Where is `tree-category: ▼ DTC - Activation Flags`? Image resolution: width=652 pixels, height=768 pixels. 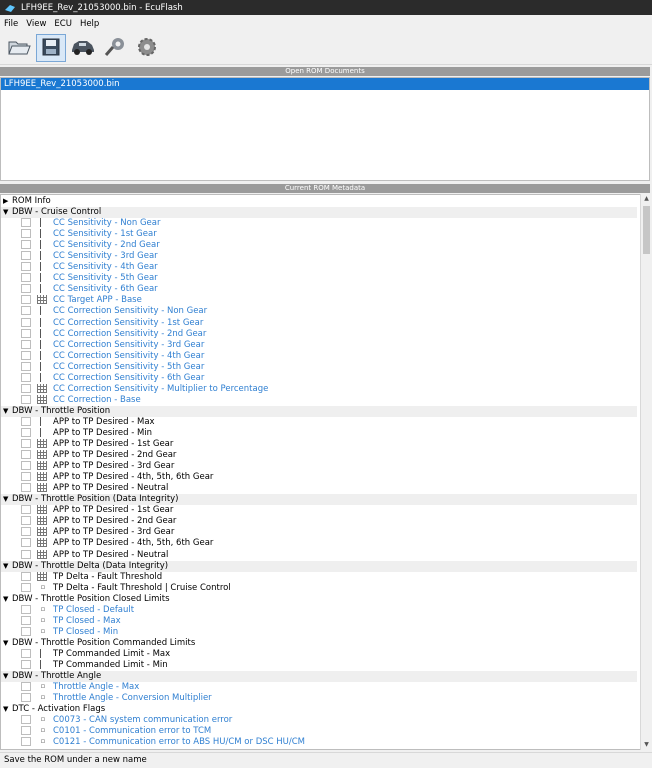
tree-category: ▼ DTC - Activation Flags is located at coordinates (319, 709).